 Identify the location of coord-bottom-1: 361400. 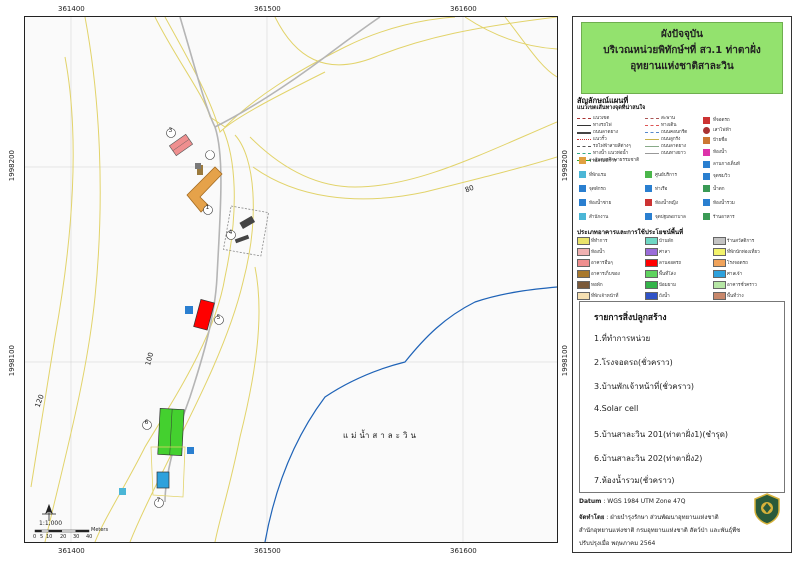
(71, 551).